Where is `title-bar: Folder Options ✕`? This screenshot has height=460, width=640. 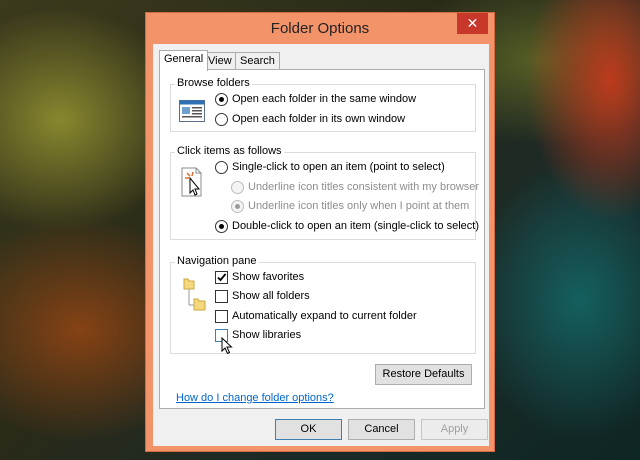
title-bar: Folder Options ✕ is located at coordinates (320, 29).